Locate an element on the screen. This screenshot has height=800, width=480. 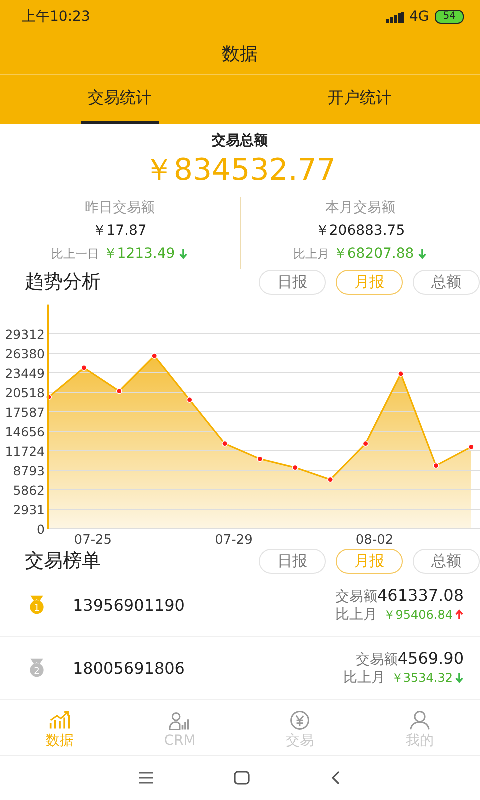
phone-number: 13956901190 is located at coordinates (129, 605).